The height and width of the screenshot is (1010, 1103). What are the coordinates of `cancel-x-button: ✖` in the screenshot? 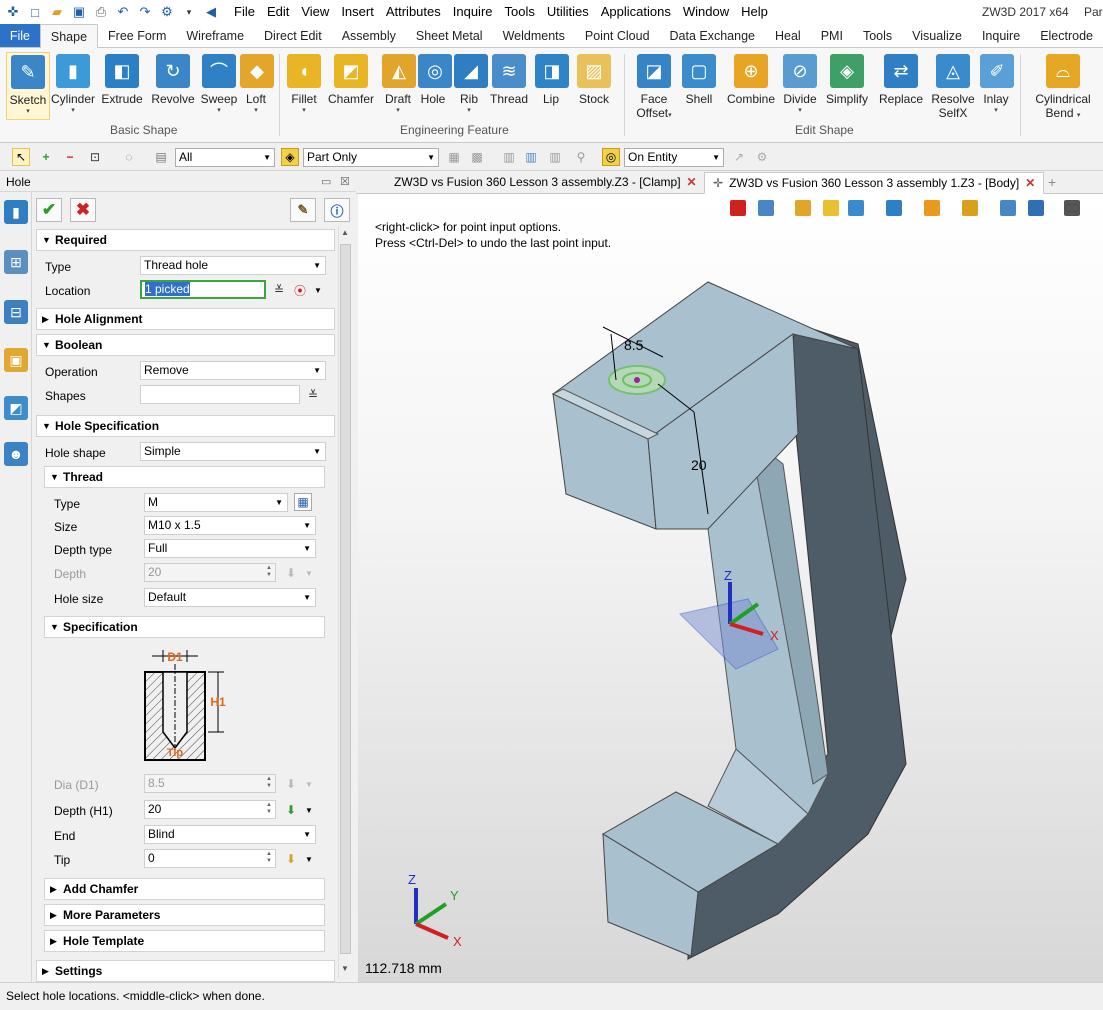 It's located at (83, 210).